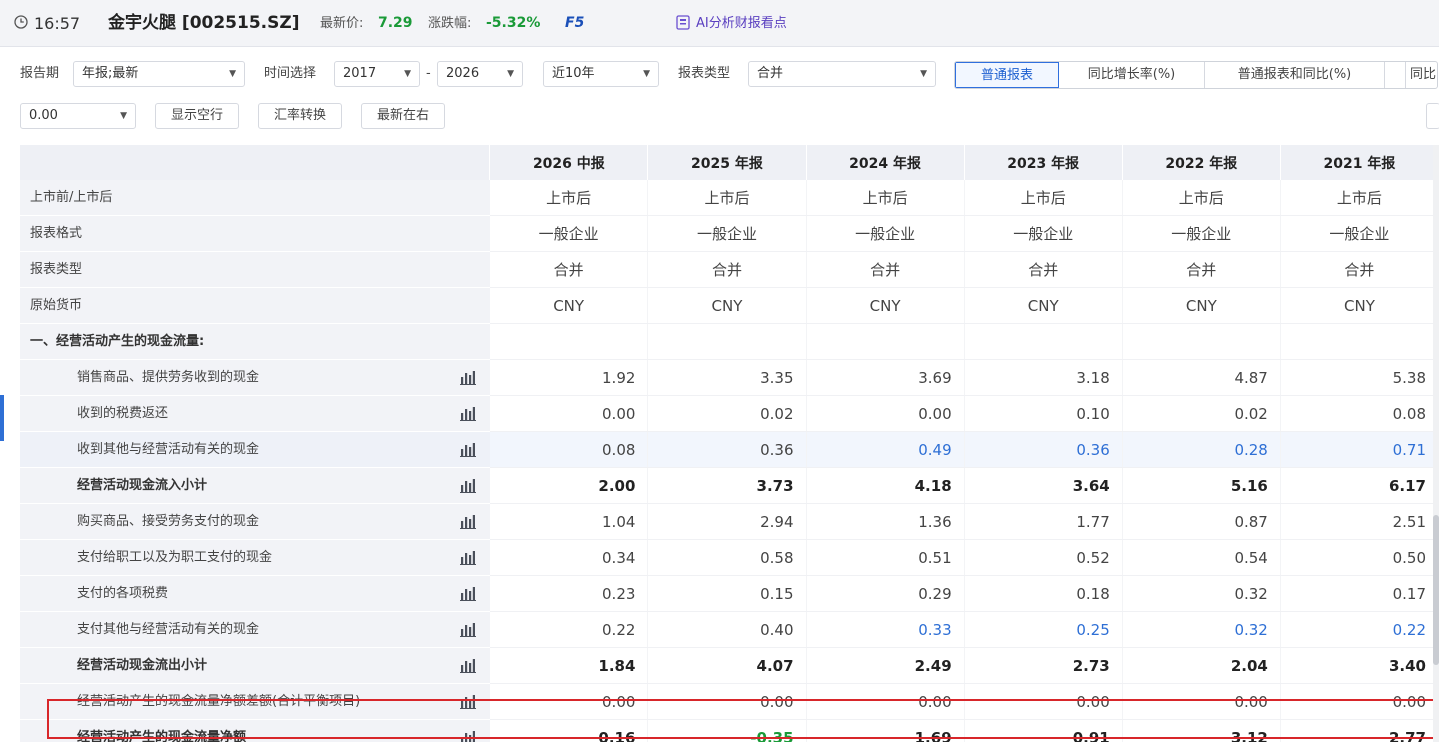  Describe the element at coordinates (885, 629) in the screenshot. I see `value-cell: 0.33` at that location.